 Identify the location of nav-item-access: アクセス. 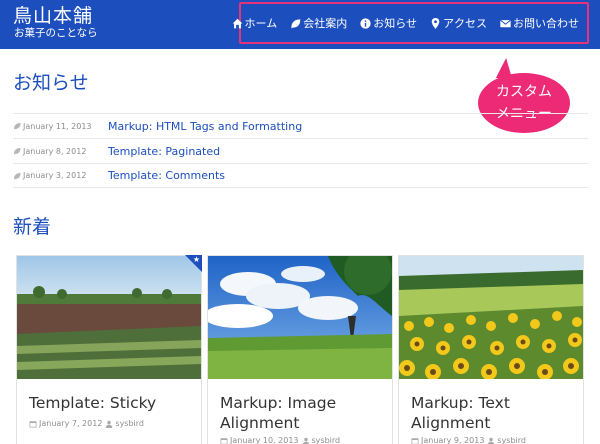
(458, 23).